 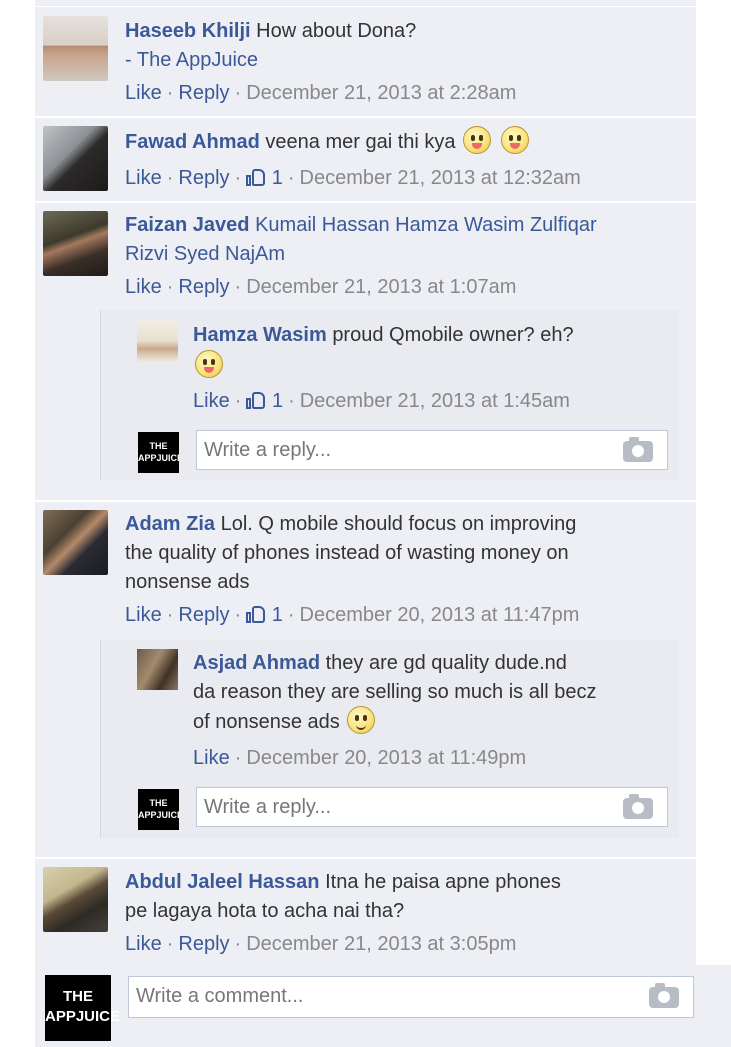 What do you see at coordinates (381, 93) in the screenshot?
I see `comment-timestamp: December 21, 2013 at 2:28am` at bounding box center [381, 93].